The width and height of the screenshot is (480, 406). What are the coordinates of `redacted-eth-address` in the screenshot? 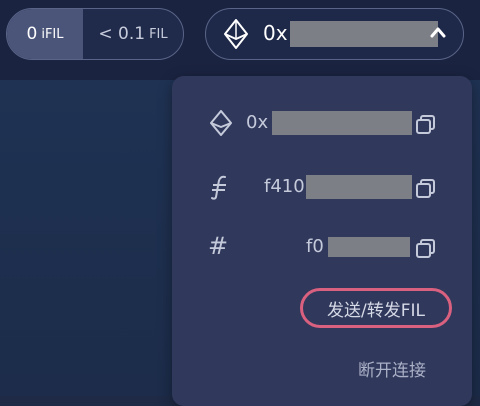 It's located at (342, 123).